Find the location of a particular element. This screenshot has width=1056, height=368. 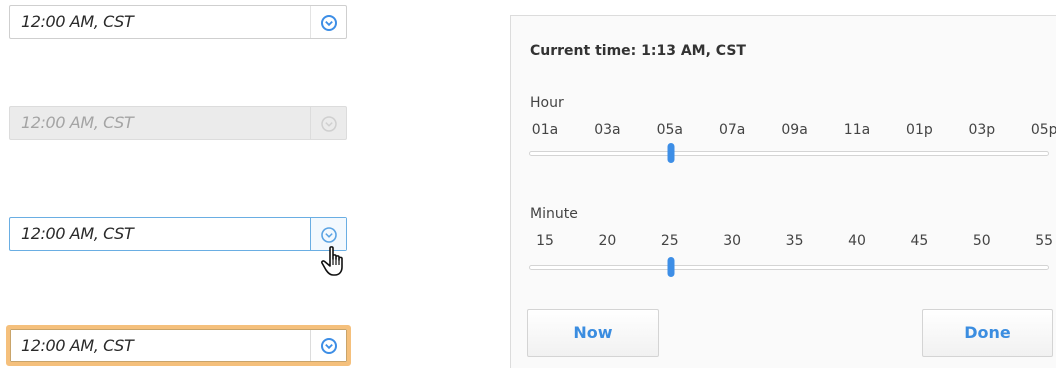

hour-tick-label: 11a is located at coordinates (857, 130).